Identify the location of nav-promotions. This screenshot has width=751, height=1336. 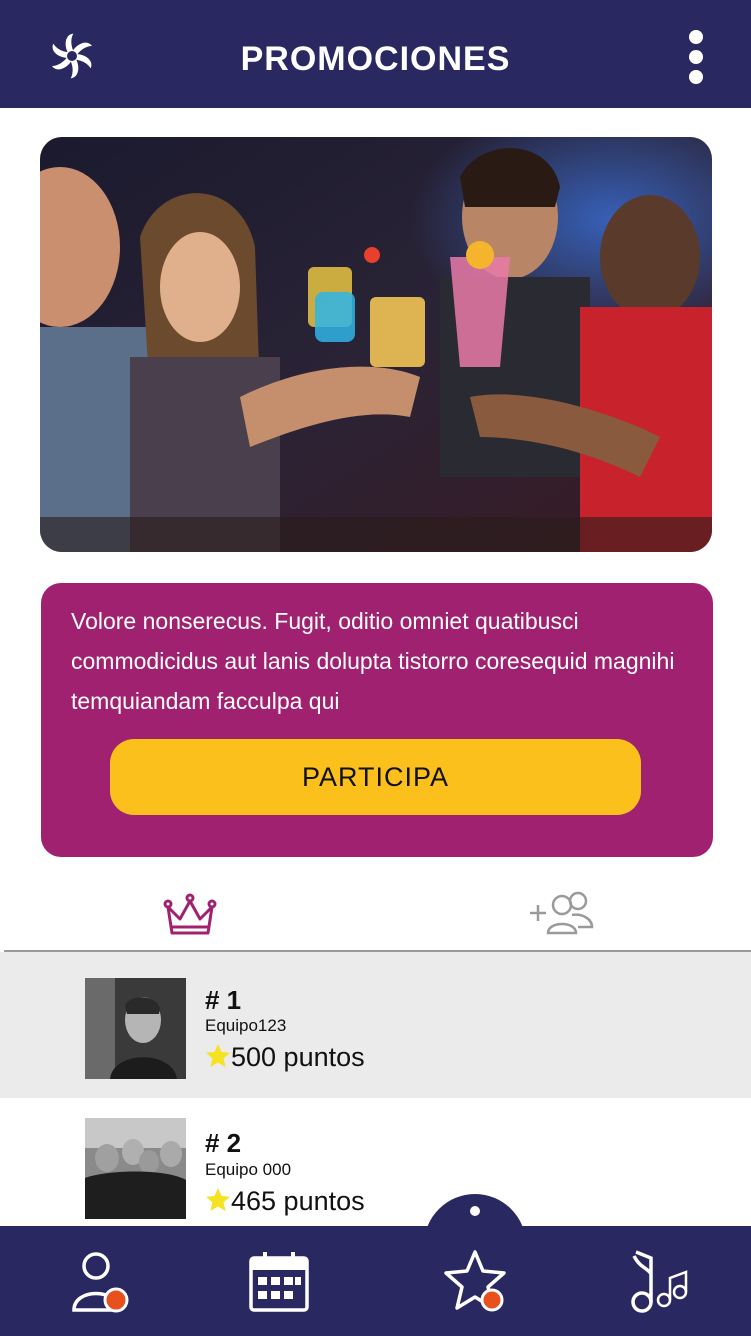
(475, 1281).